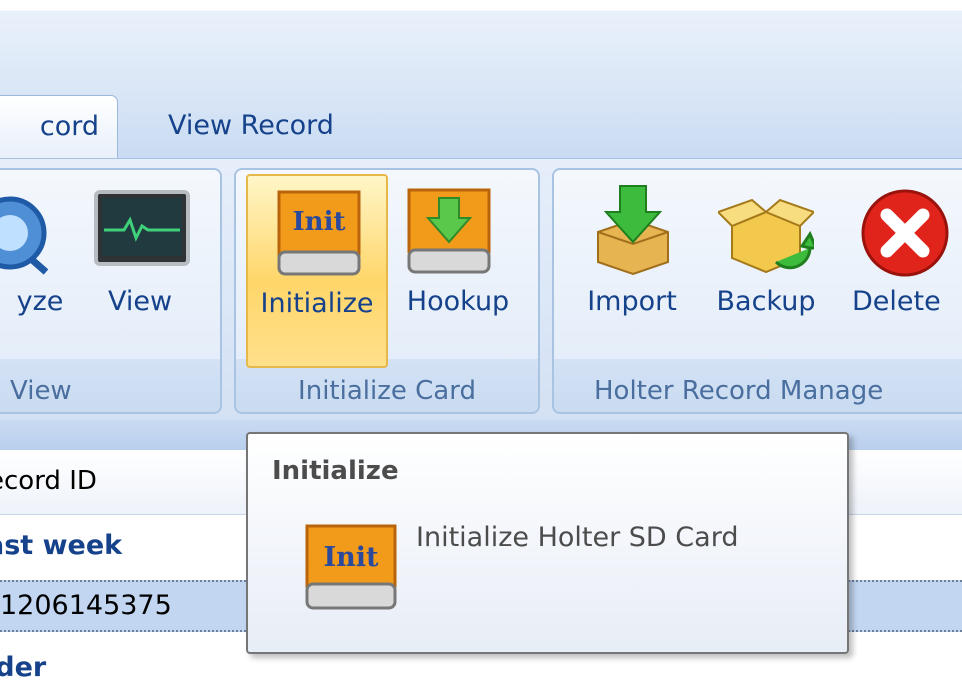 The height and width of the screenshot is (698, 962). I want to click on record-id-cell: 1206145375, so click(86, 605).